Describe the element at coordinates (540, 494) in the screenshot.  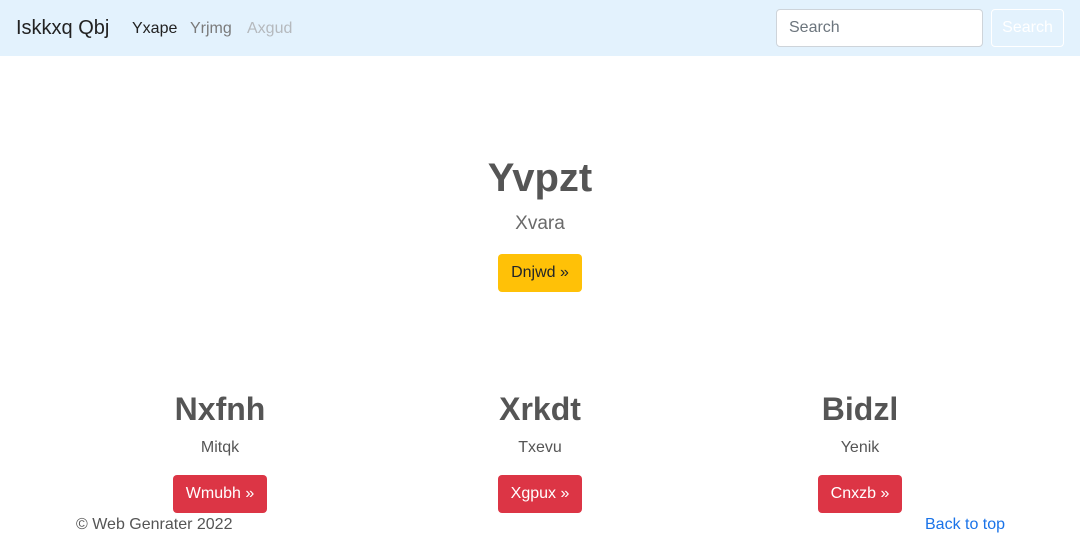
I see `column-button: Xgpux »` at that location.